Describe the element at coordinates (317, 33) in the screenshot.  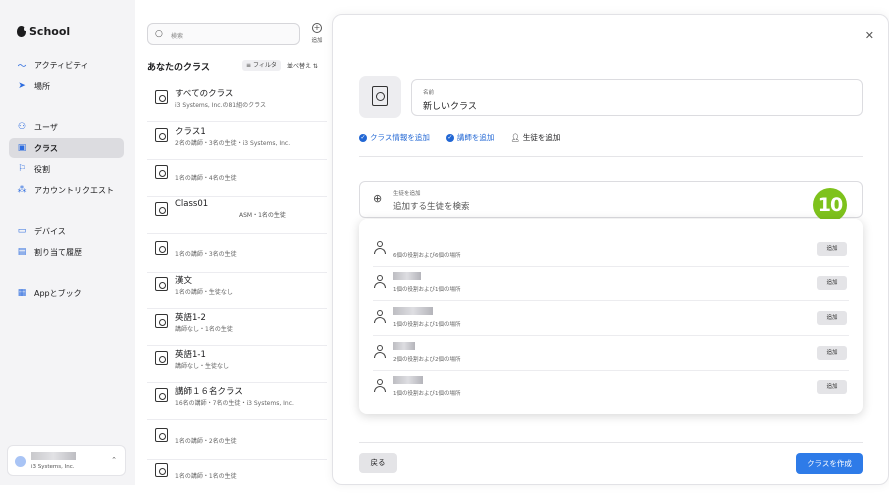
I see `add-class-button: + 追加` at that location.